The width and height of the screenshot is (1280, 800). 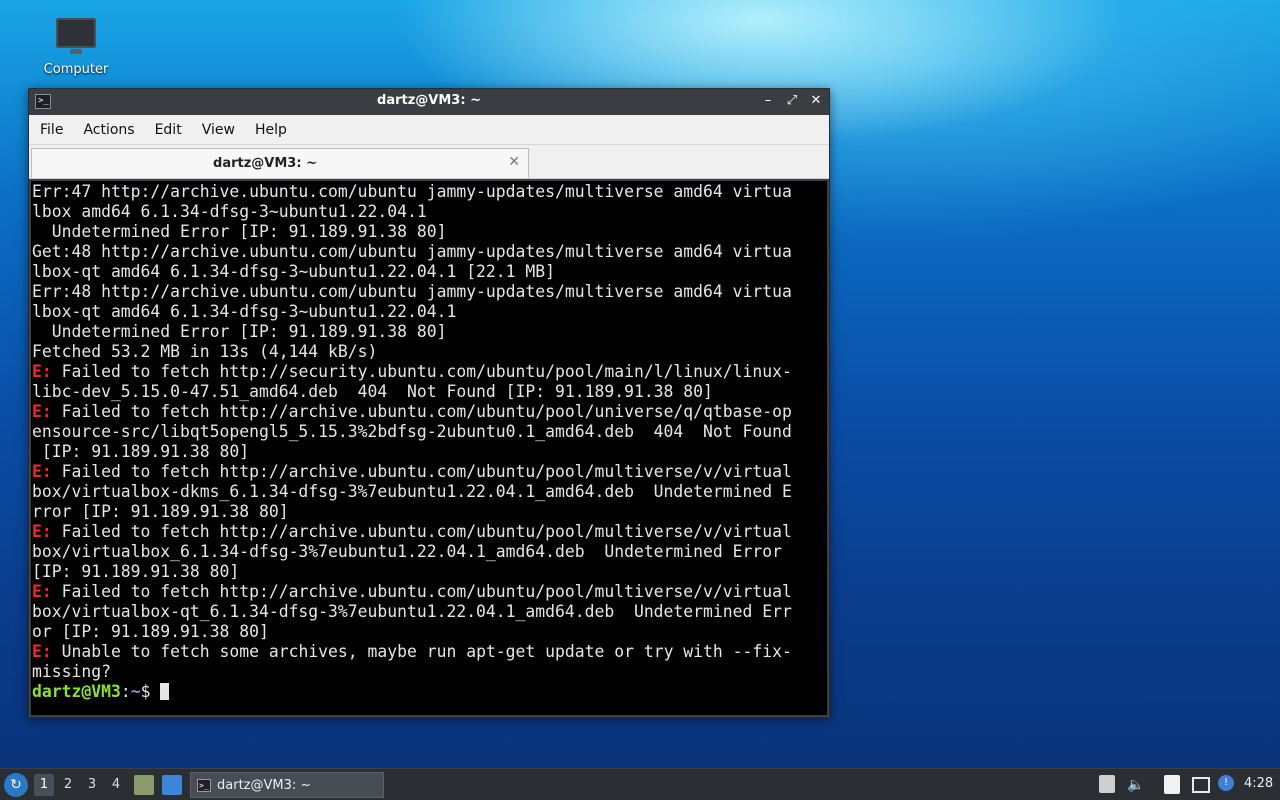 What do you see at coordinates (429, 692) in the screenshot?
I see `prompt-line: dartz@VM3:~$` at bounding box center [429, 692].